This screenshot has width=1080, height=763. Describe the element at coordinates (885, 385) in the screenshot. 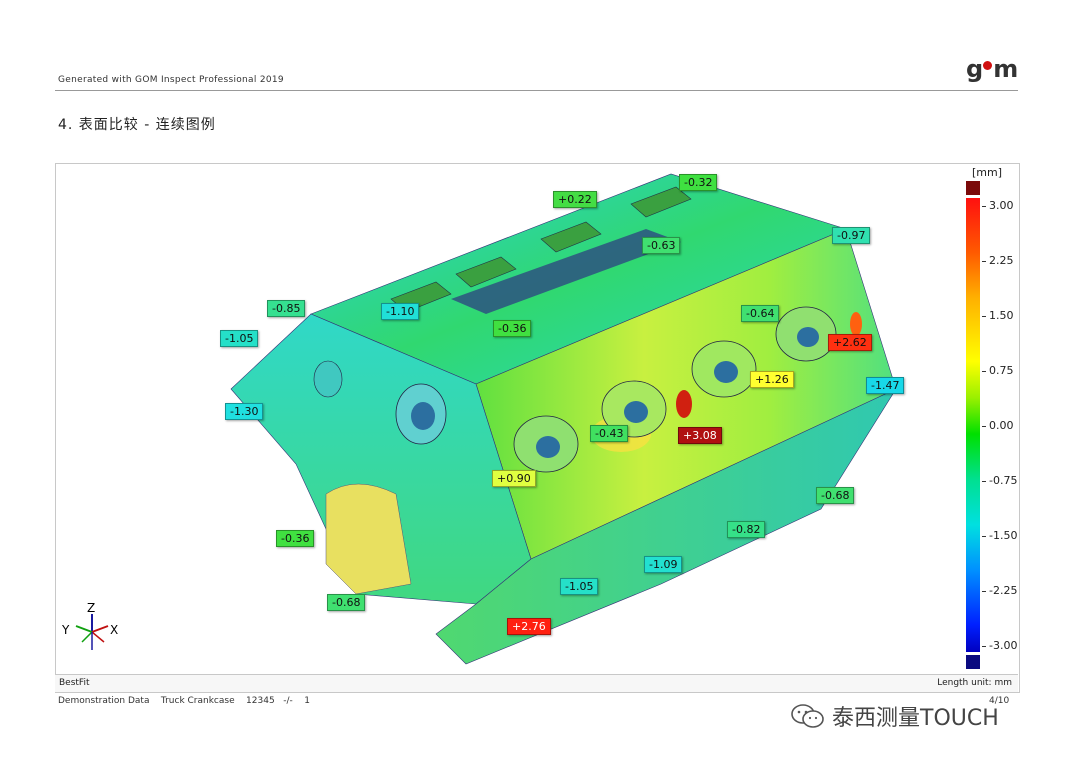

I see `deviation-callout: -1.47` at that location.